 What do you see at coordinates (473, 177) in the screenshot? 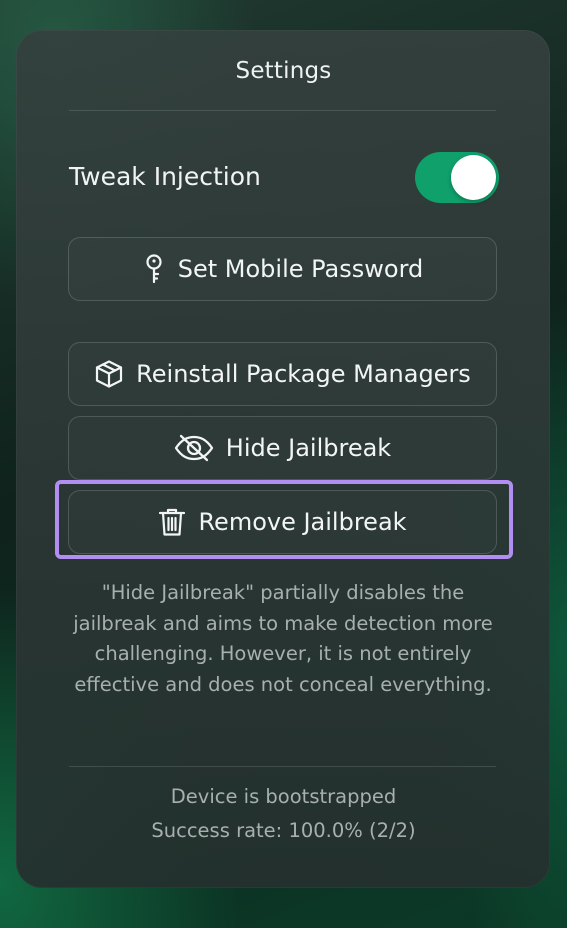
I see `toggle-knob` at bounding box center [473, 177].